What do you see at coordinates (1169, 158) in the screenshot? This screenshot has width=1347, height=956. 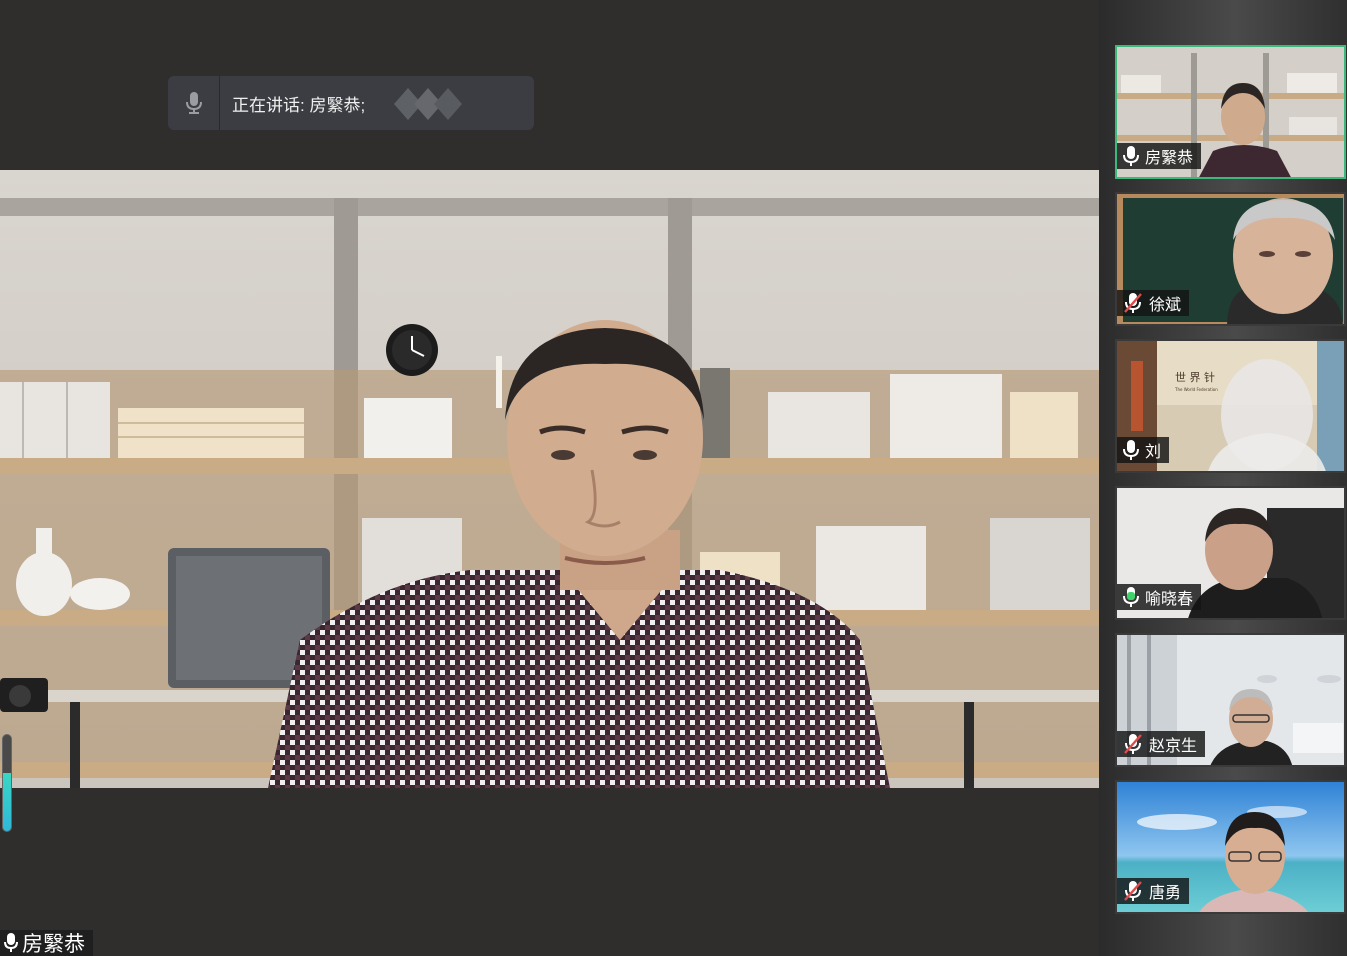 I see `participant-name: 房繄恭` at bounding box center [1169, 158].